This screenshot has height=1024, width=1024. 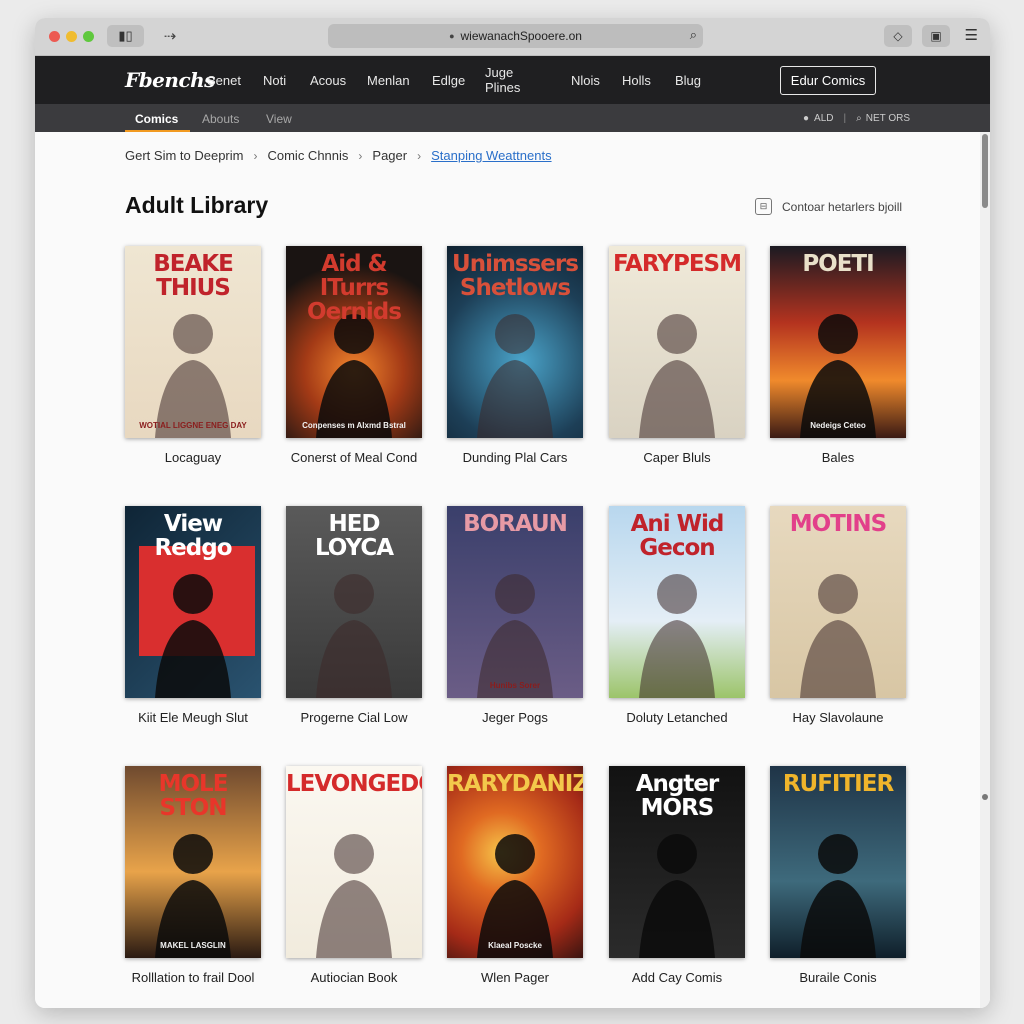 What do you see at coordinates (54, 36) in the screenshot?
I see `close-window-button` at bounding box center [54, 36].